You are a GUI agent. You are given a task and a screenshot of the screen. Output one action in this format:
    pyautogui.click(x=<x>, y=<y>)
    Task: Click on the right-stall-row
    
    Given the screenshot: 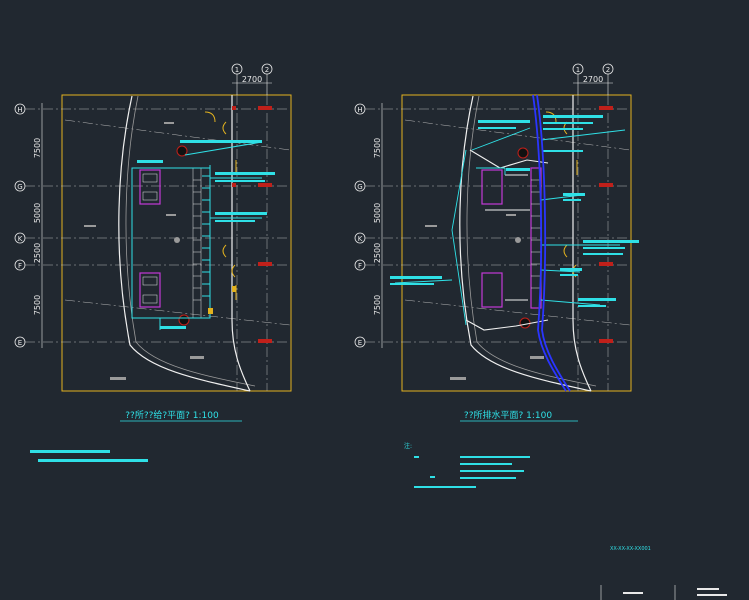 What is the action you would take?
    pyautogui.click(x=536, y=234)
    